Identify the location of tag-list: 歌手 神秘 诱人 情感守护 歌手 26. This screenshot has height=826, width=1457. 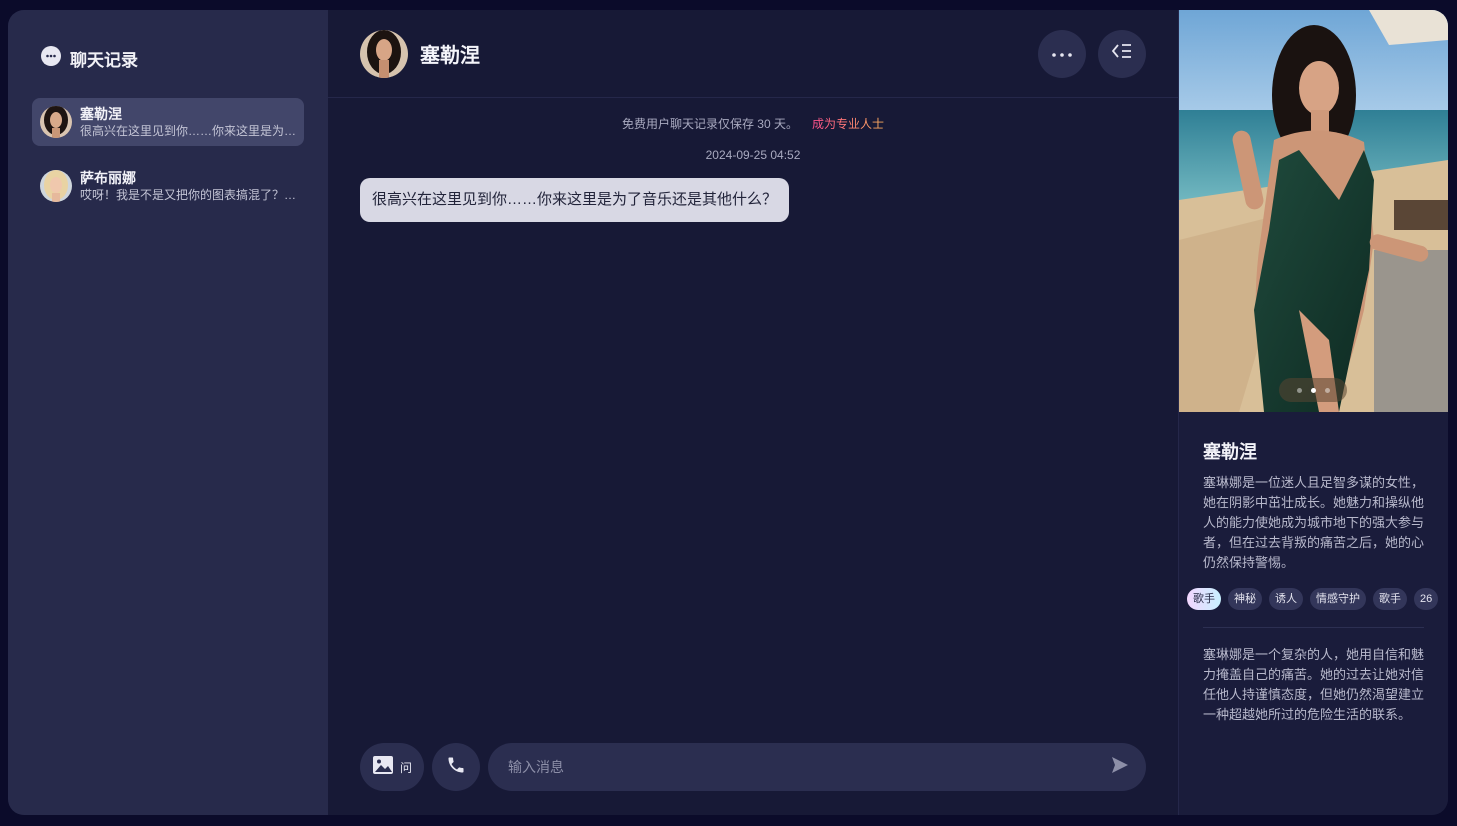
(1313, 599).